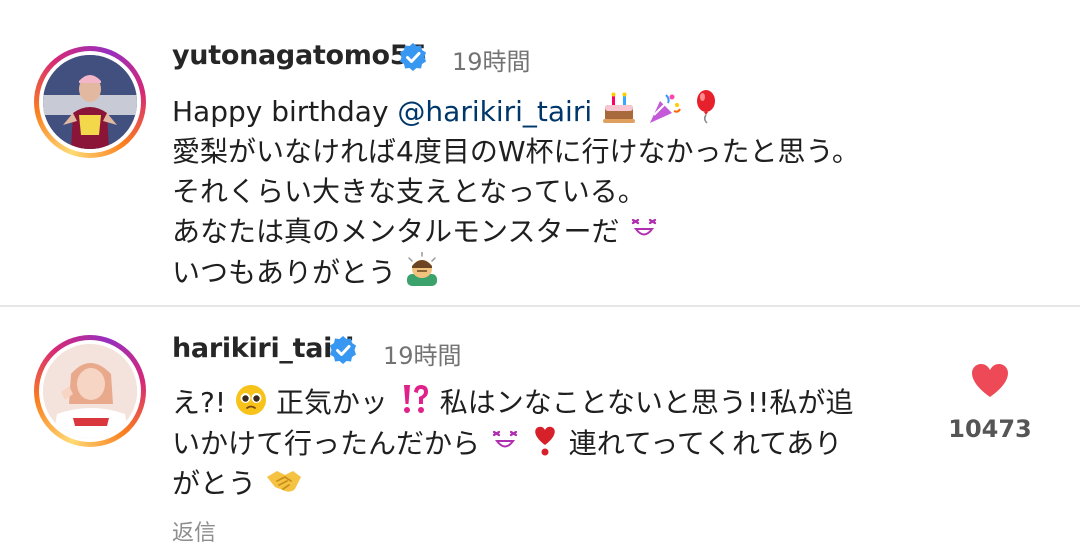 The height and width of the screenshot is (556, 1080). What do you see at coordinates (326, 443) in the screenshot?
I see `comment-line-text: いかけて行ったんだから` at bounding box center [326, 443].